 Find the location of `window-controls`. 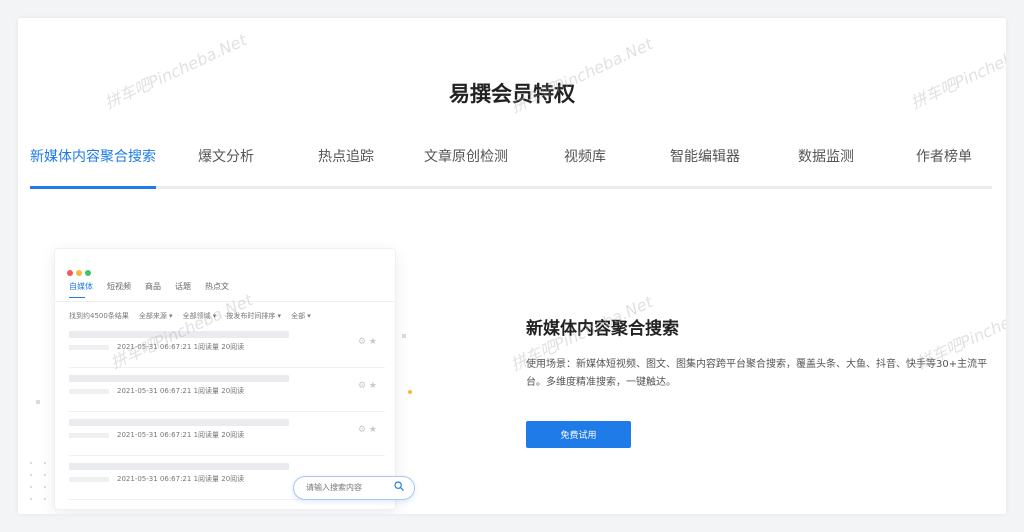

window-controls is located at coordinates (80, 270).